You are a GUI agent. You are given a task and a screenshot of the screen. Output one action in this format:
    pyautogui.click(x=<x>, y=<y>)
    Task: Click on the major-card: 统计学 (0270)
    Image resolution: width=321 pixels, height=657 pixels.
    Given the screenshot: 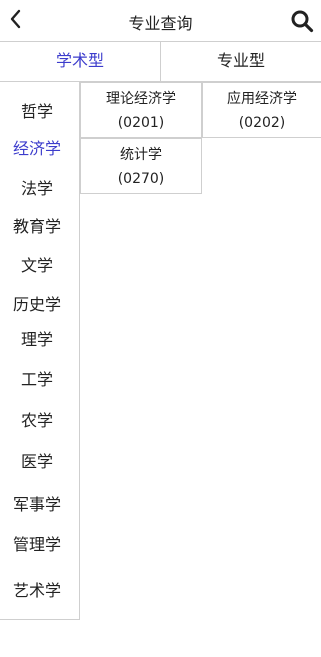 What is the action you would take?
    pyautogui.click(x=141, y=166)
    